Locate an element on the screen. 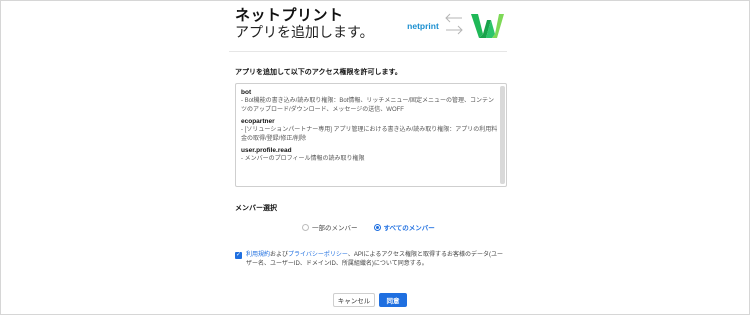 The width and height of the screenshot is (750, 315). terms-link: 利用規約 is located at coordinates (258, 255).